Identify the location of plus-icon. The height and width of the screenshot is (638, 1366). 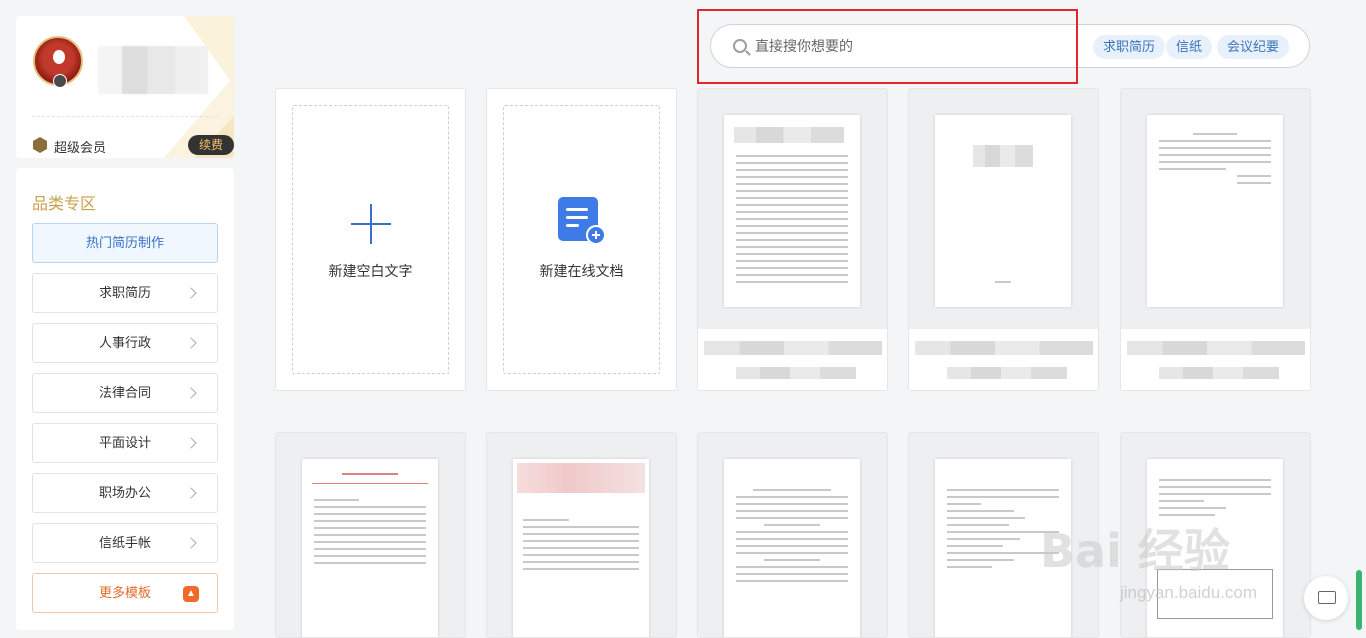
(371, 224).